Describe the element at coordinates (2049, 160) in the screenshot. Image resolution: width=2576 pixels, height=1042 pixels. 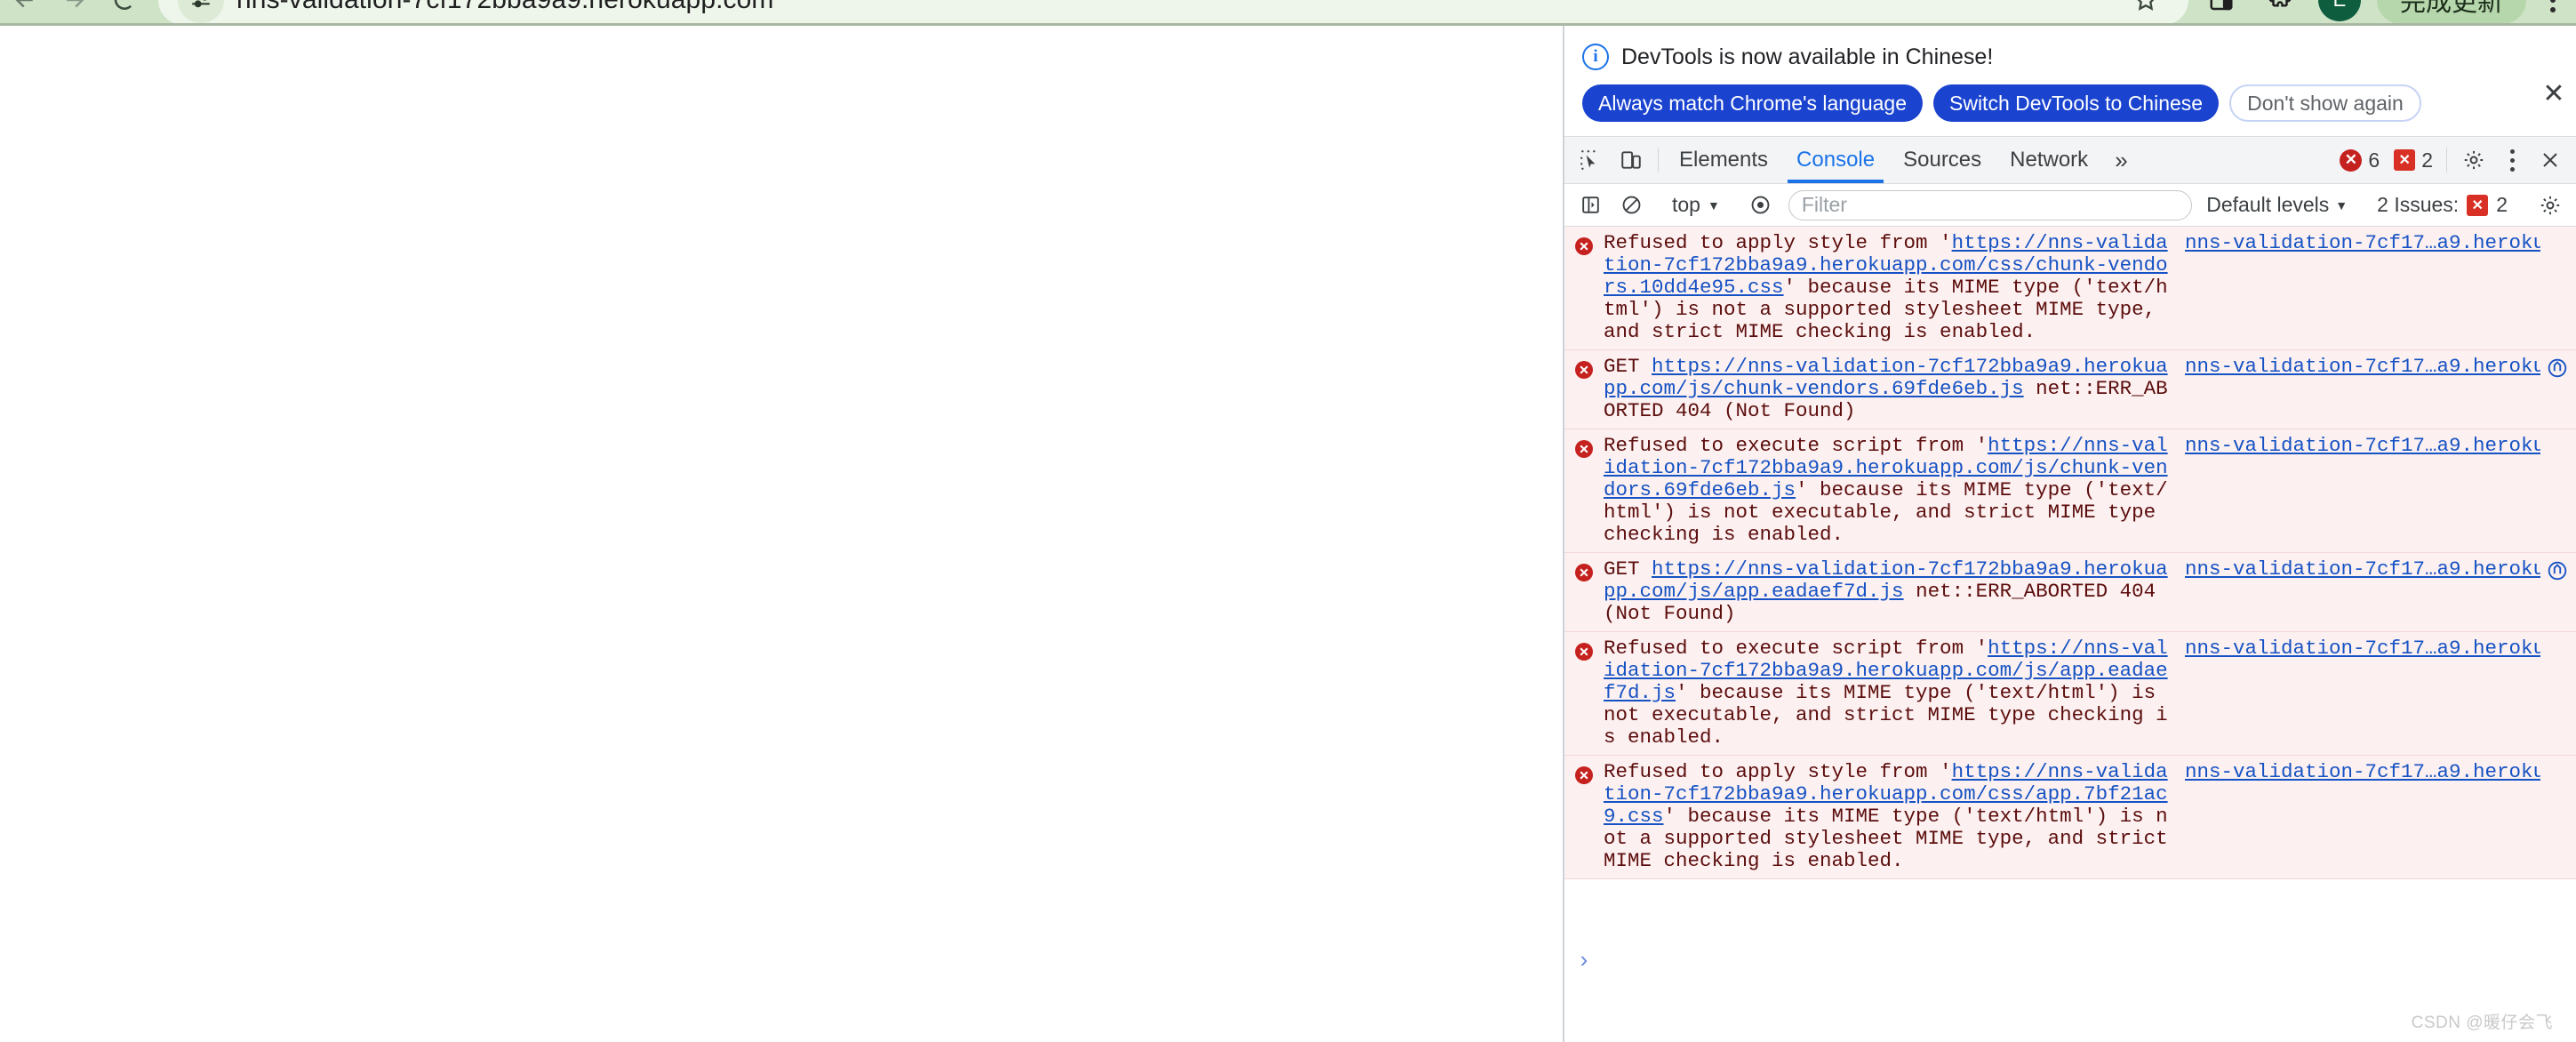
I see `tab-network: Network` at that location.